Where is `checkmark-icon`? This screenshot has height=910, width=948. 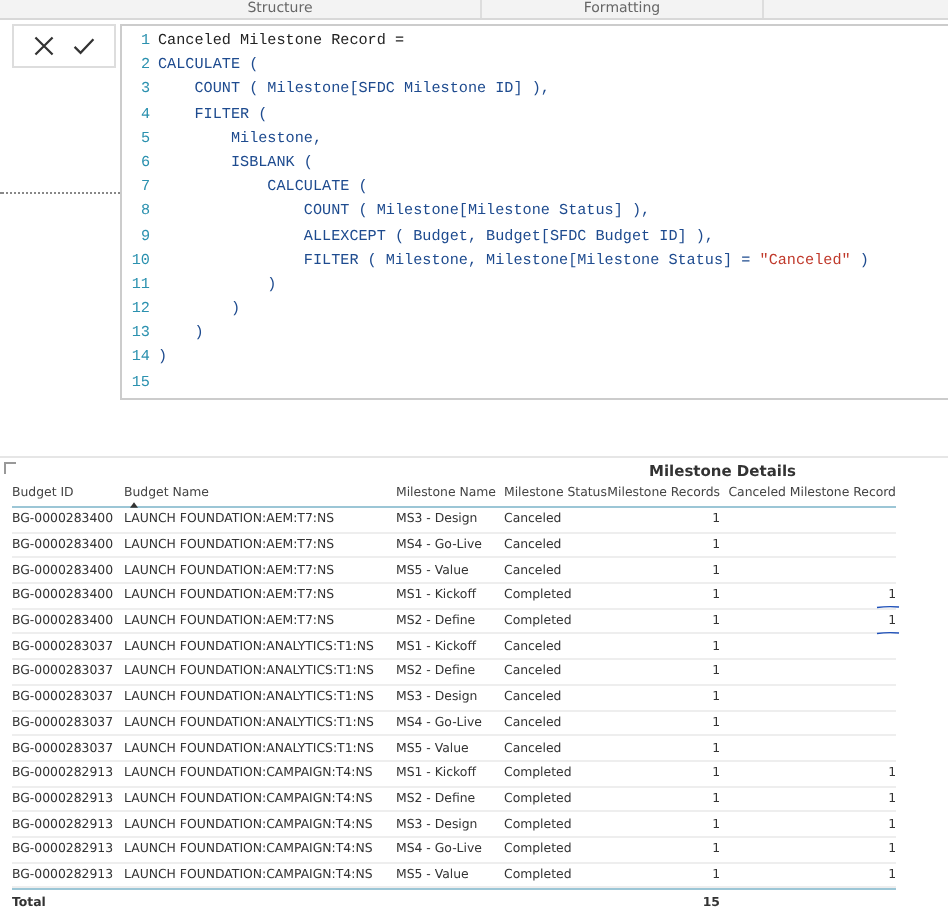
checkmark-icon is located at coordinates (84, 46).